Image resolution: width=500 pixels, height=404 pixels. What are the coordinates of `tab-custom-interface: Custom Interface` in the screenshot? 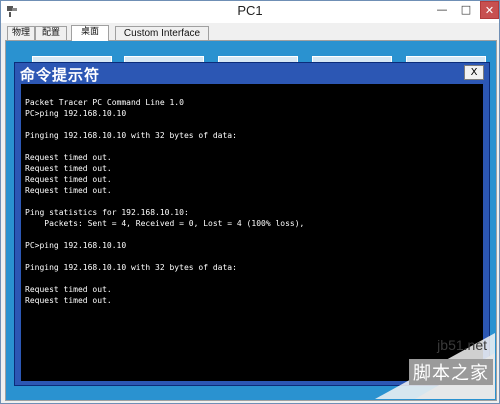 It's located at (162, 33).